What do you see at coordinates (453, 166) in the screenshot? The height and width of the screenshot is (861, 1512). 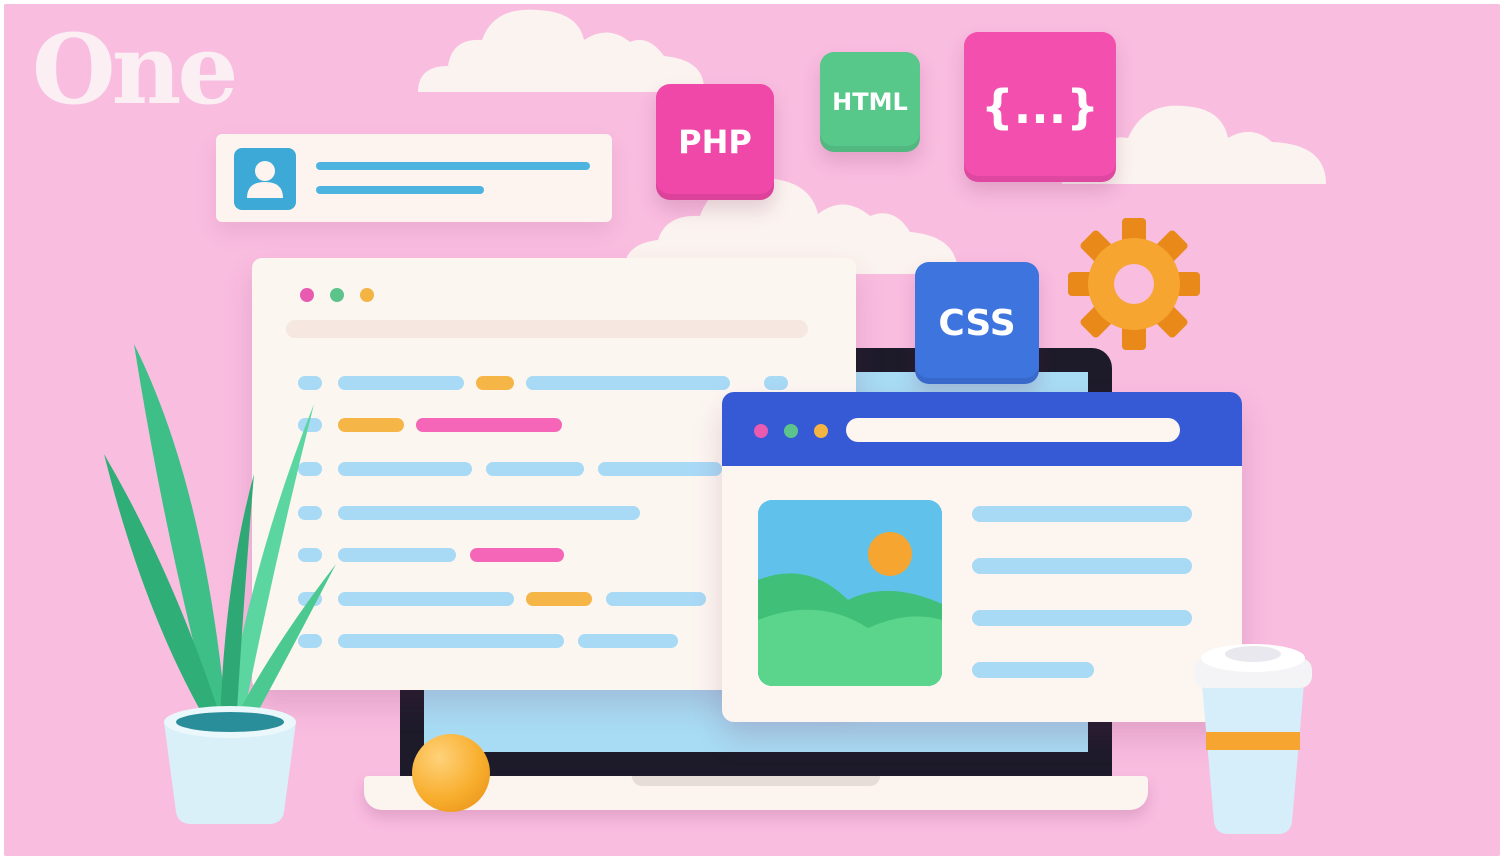 I see `profile-name-line` at bounding box center [453, 166].